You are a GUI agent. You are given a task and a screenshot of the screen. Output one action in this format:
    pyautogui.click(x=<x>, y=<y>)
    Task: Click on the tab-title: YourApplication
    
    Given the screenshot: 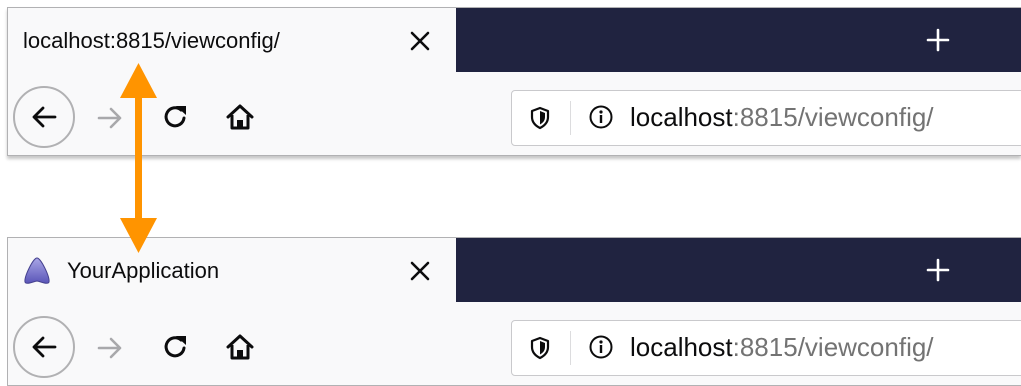 What is the action you would take?
    pyautogui.click(x=143, y=270)
    